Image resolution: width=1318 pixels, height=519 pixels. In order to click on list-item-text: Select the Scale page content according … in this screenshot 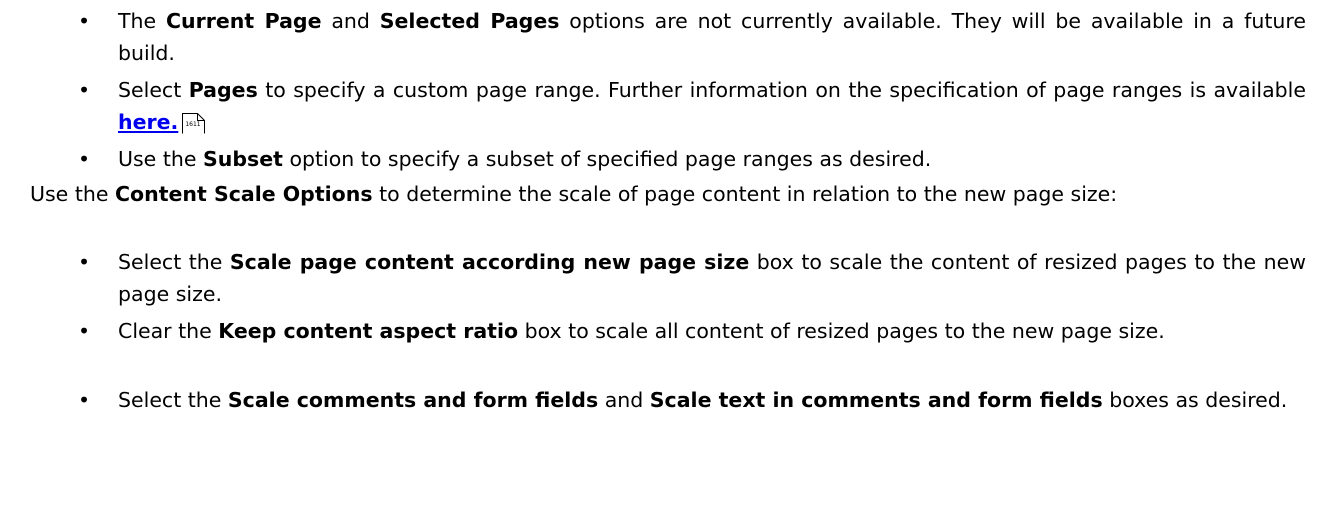, I will do `click(701, 278)`.